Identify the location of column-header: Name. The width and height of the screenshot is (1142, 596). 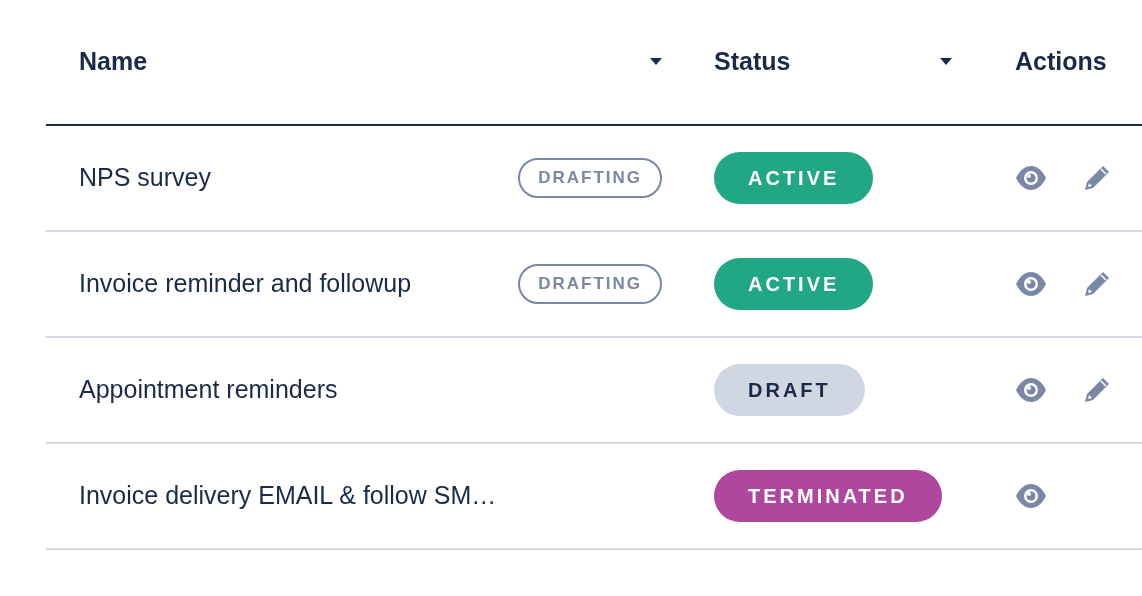
(113, 62).